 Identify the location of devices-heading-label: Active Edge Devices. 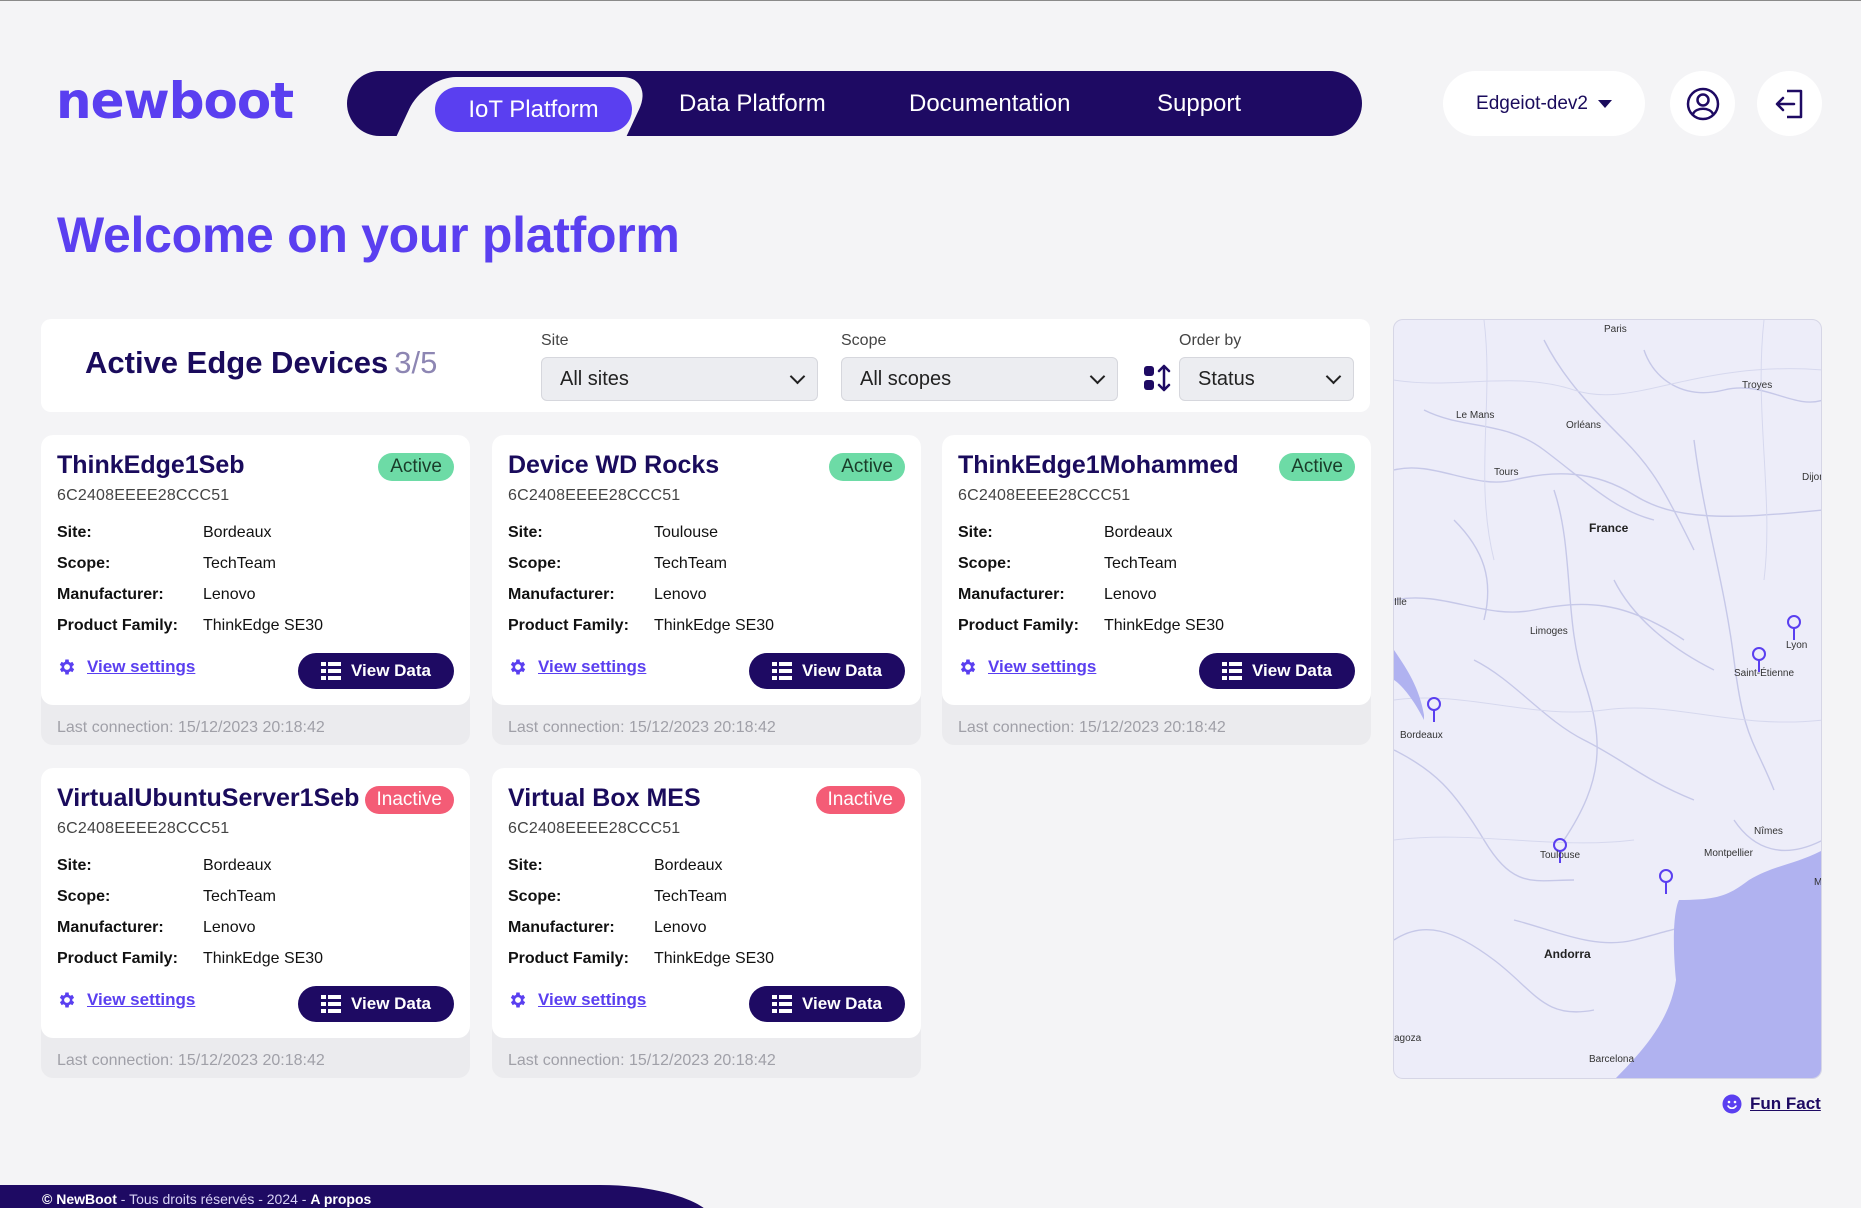
(237, 362).